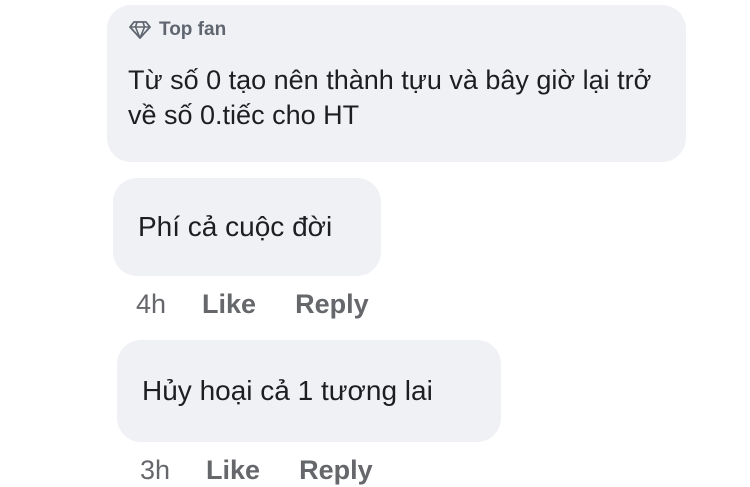 This screenshot has width=750, height=487. I want to click on comment-actions: 3h Like Reply, so click(256, 470).